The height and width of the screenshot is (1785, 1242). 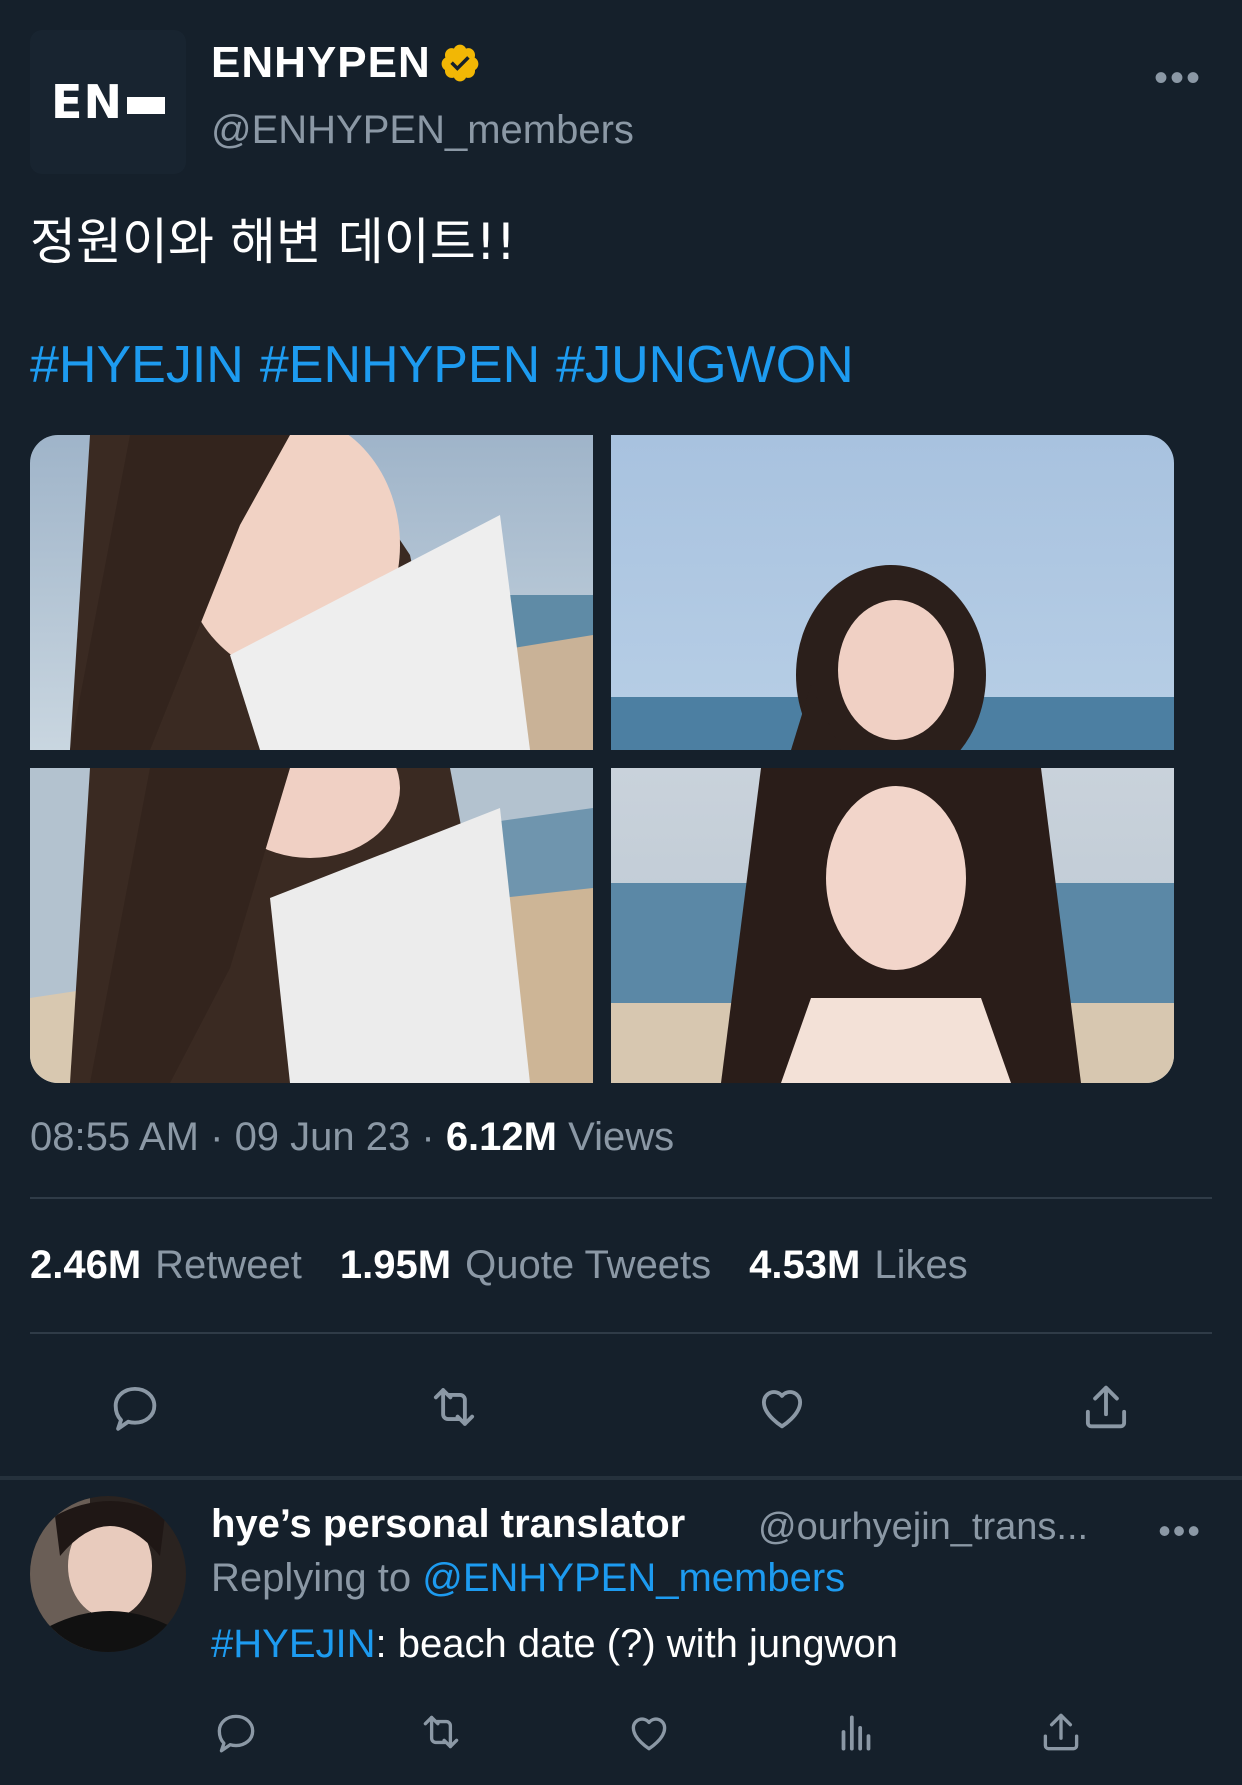 I want to click on verified-badge-icon, so click(x=460, y=63).